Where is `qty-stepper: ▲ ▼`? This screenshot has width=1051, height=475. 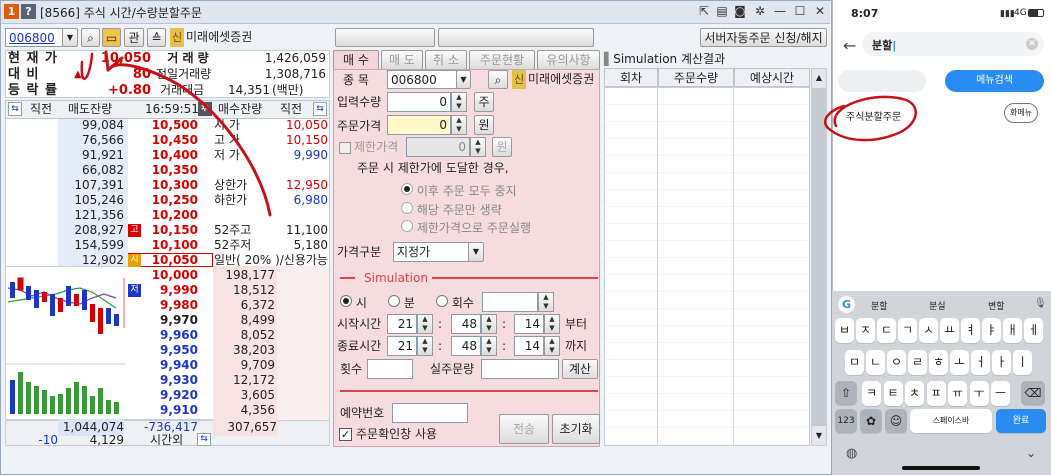 qty-stepper: ▲ ▼ is located at coordinates (459, 102).